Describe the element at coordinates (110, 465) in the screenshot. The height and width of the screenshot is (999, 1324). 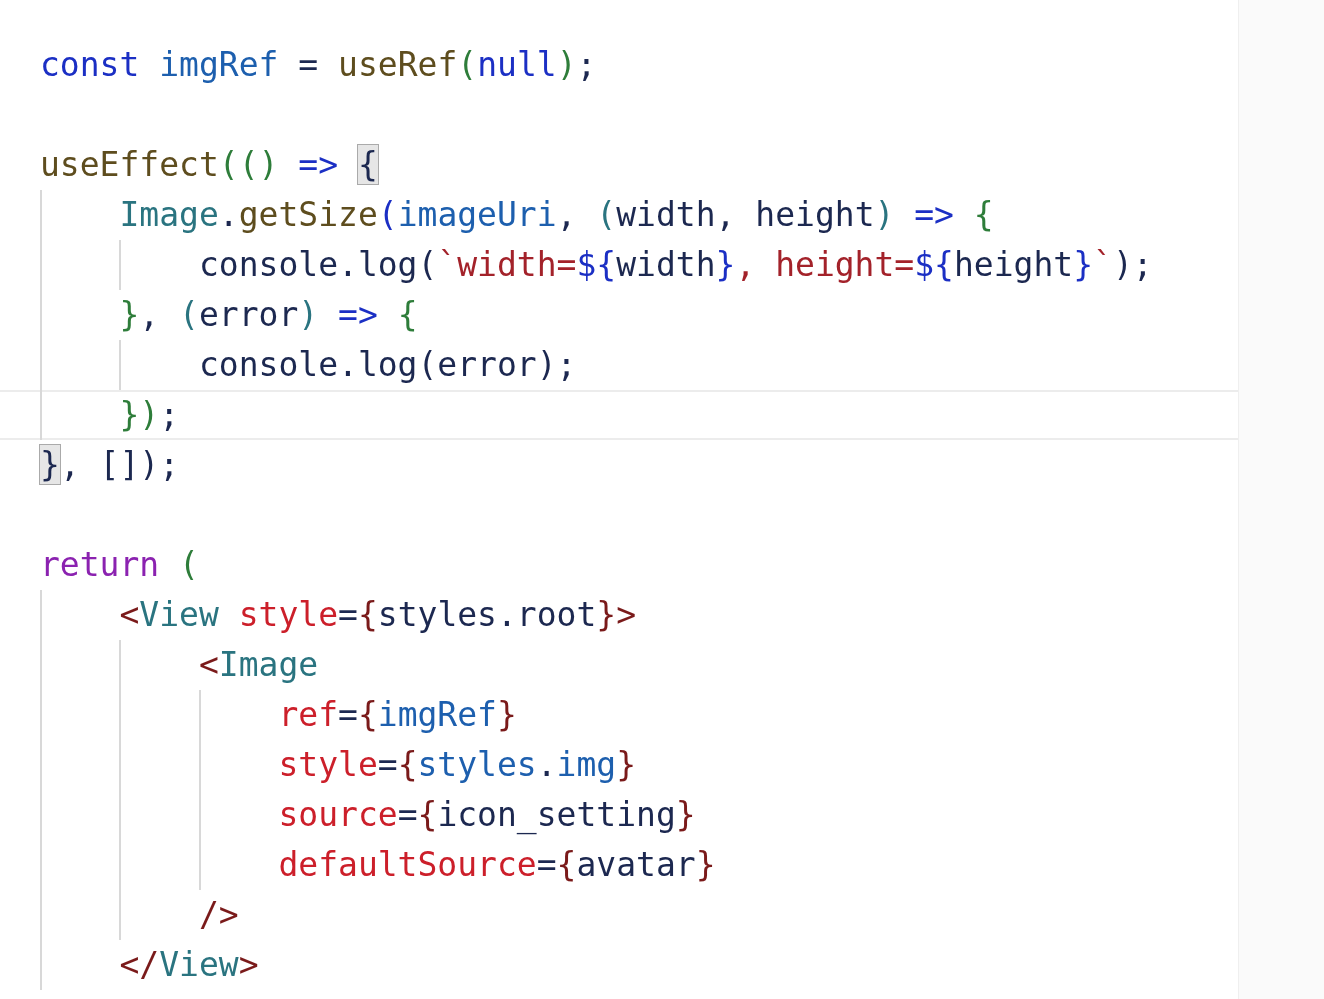
I see `code-line: }, []);` at that location.